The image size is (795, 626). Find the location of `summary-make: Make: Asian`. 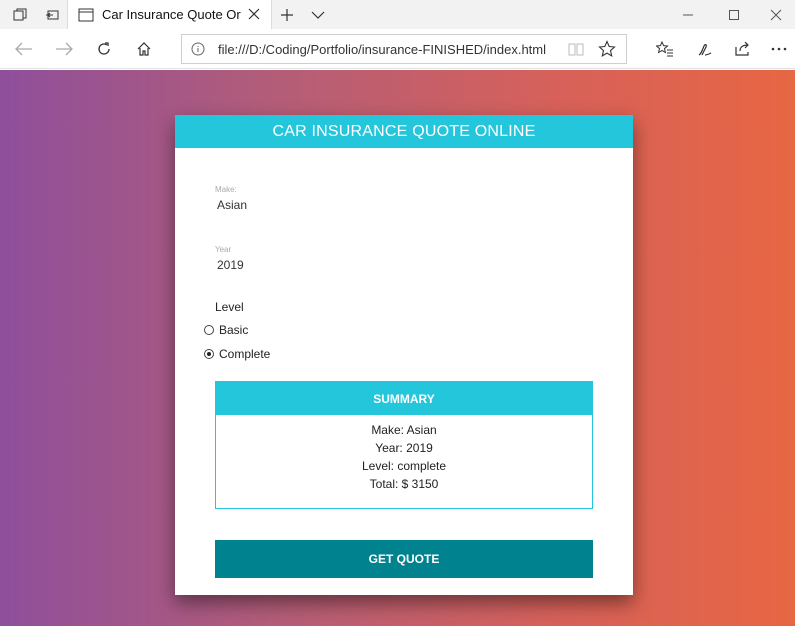

summary-make: Make: Asian is located at coordinates (404, 430).